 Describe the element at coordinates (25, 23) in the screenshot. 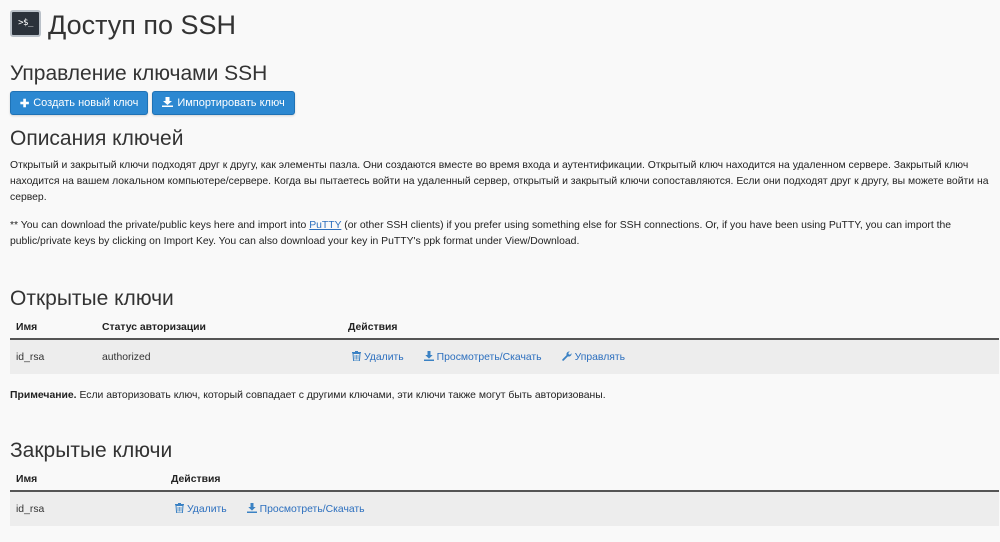

I see `terminal-icon: >$_` at that location.